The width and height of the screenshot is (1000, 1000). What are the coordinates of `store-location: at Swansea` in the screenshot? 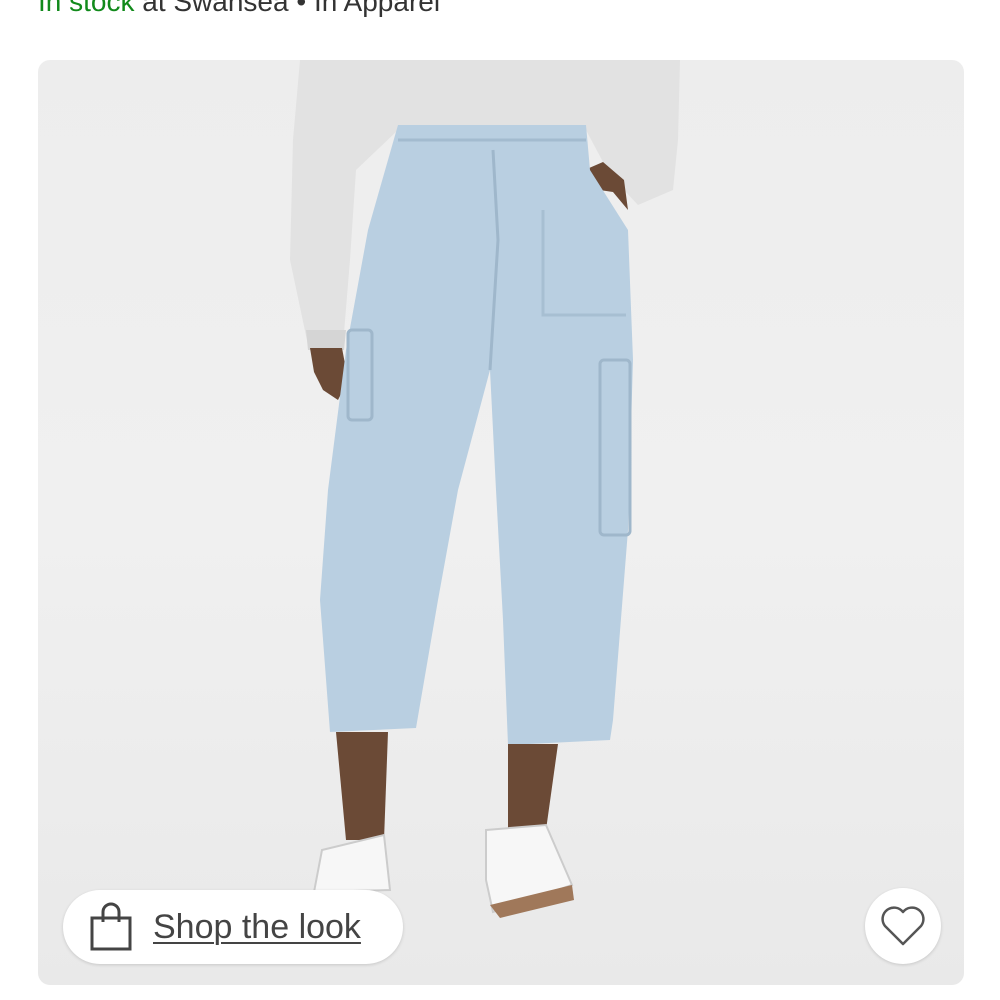 It's located at (211, 8).